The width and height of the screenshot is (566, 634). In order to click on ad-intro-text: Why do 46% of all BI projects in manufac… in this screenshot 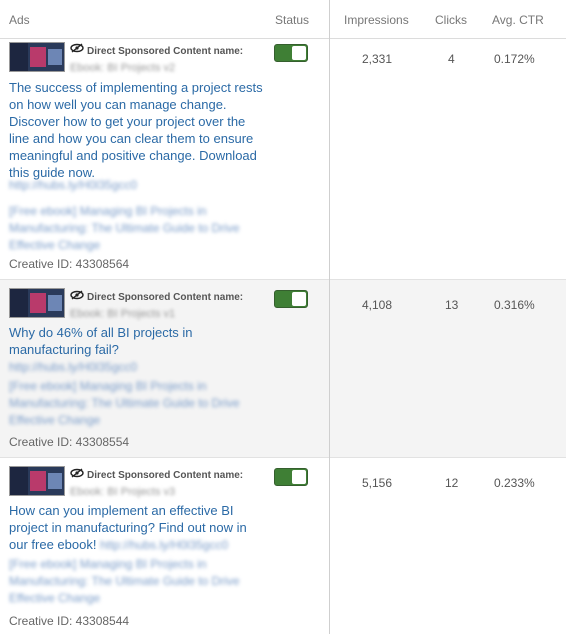, I will do `click(129, 341)`.